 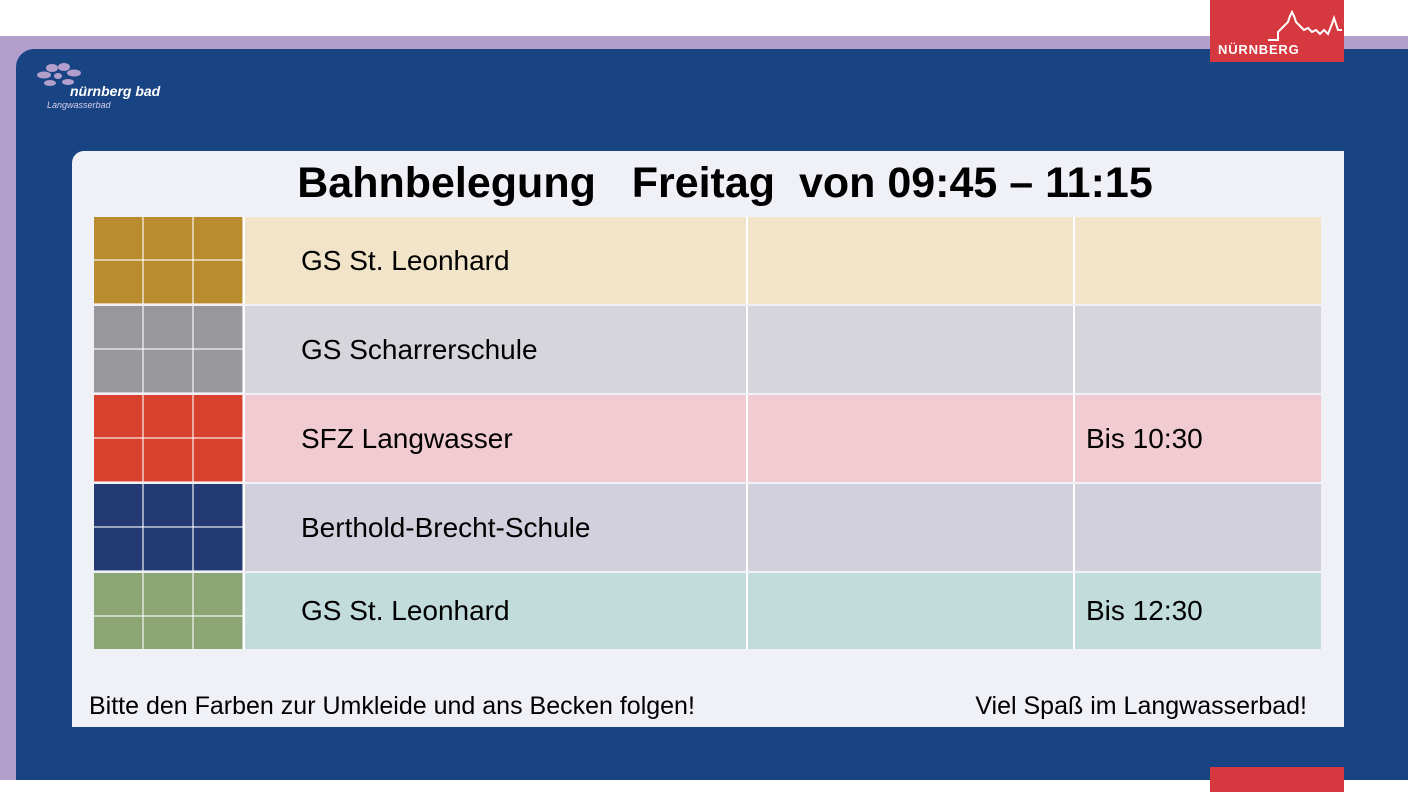 I want to click on lane-note: Bis 10:30, so click(x=1197, y=438).